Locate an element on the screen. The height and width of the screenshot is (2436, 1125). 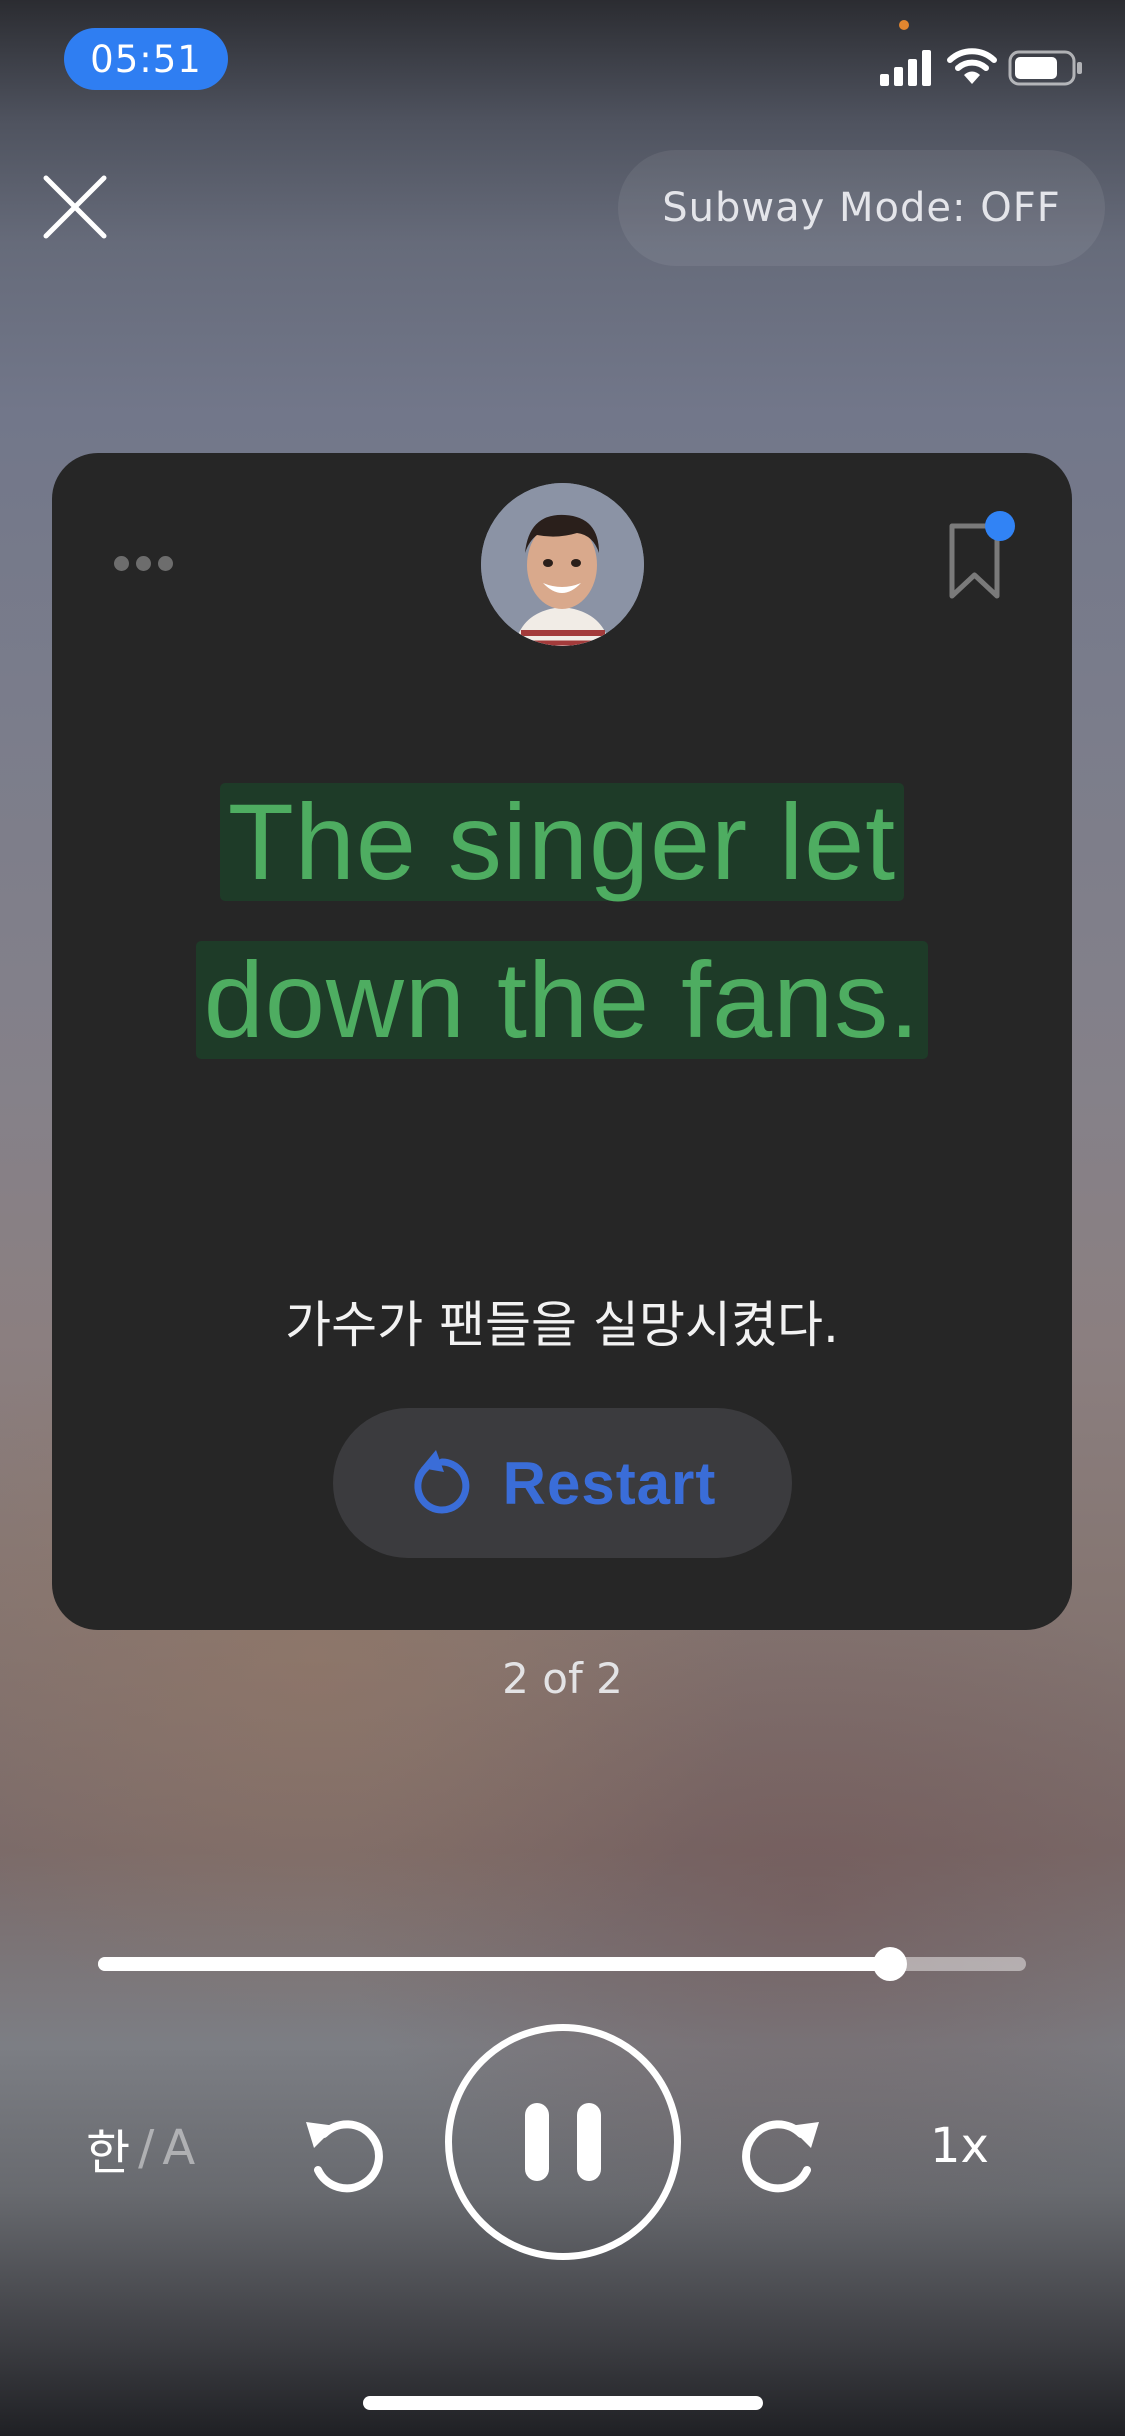
playback-speed-label: 1x is located at coordinates (959, 2146).